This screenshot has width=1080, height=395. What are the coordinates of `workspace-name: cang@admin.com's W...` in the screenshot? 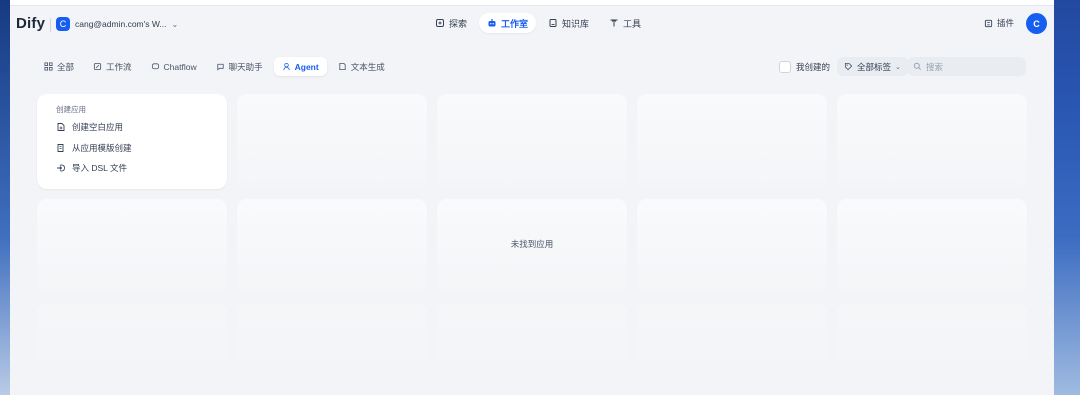 It's located at (121, 24).